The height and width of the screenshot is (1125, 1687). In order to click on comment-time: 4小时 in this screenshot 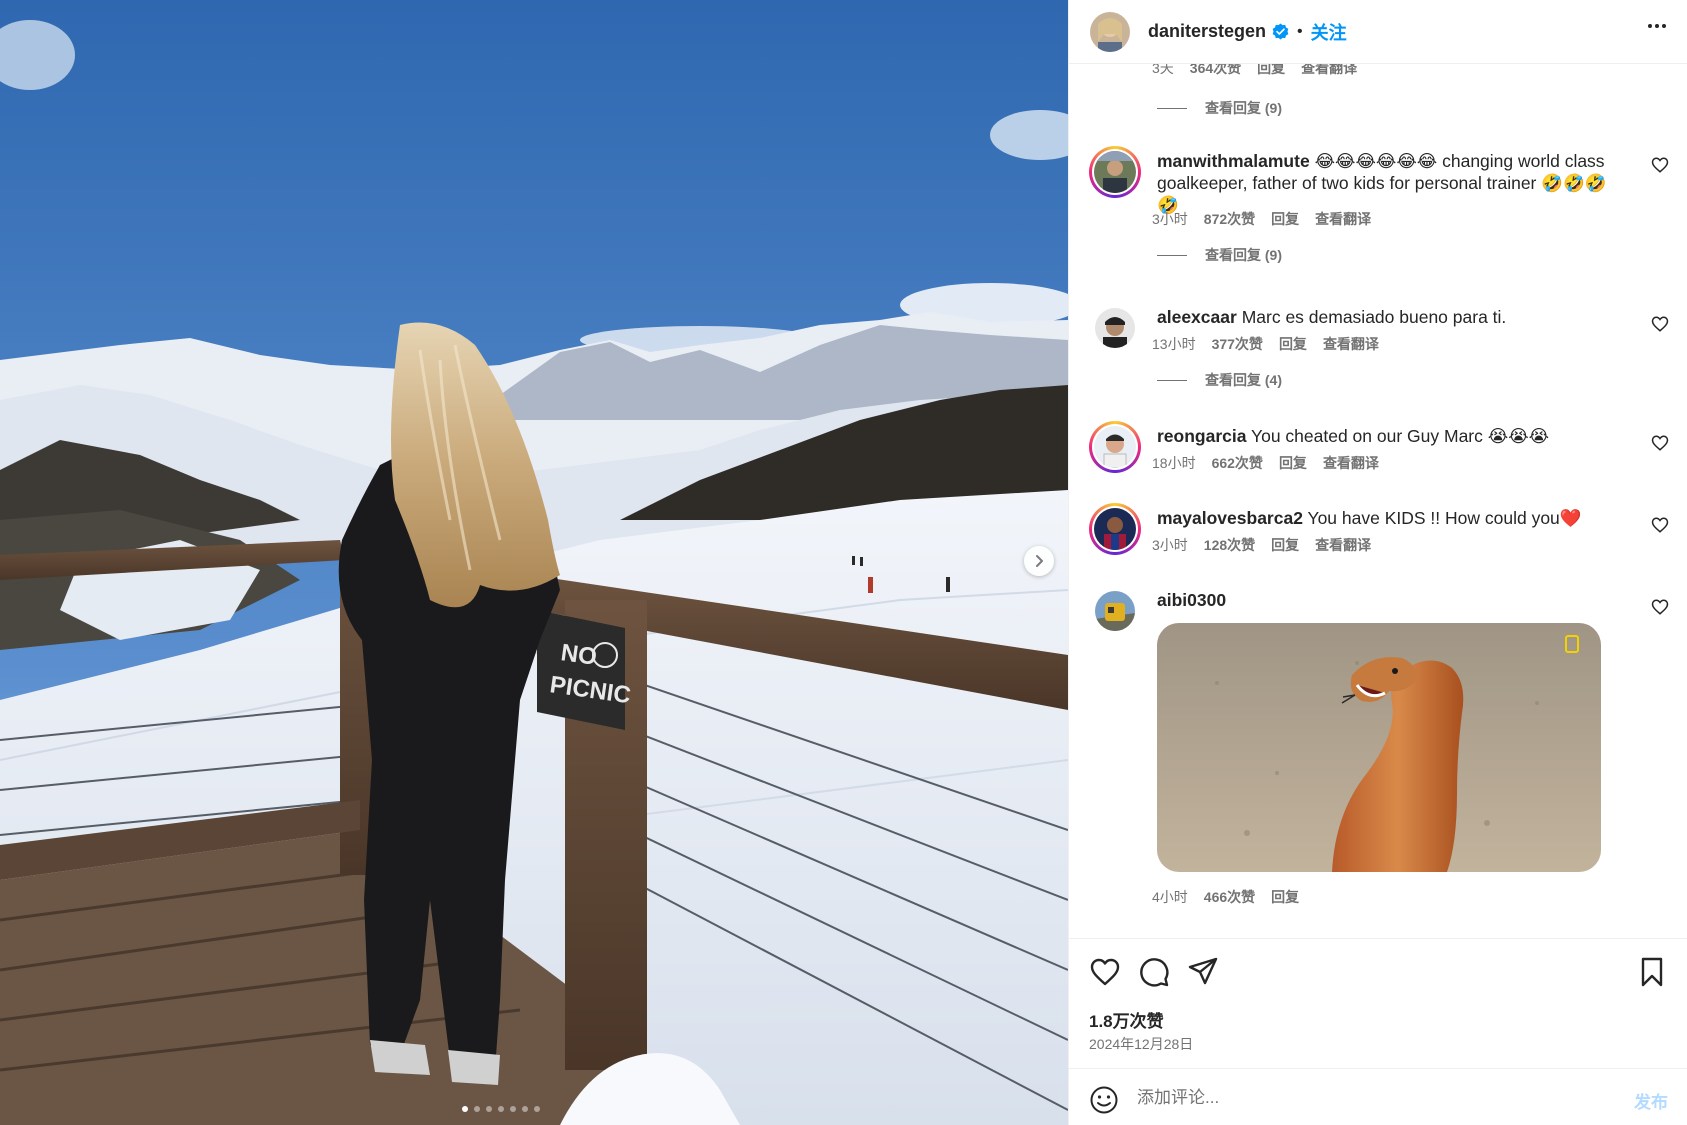, I will do `click(1170, 897)`.